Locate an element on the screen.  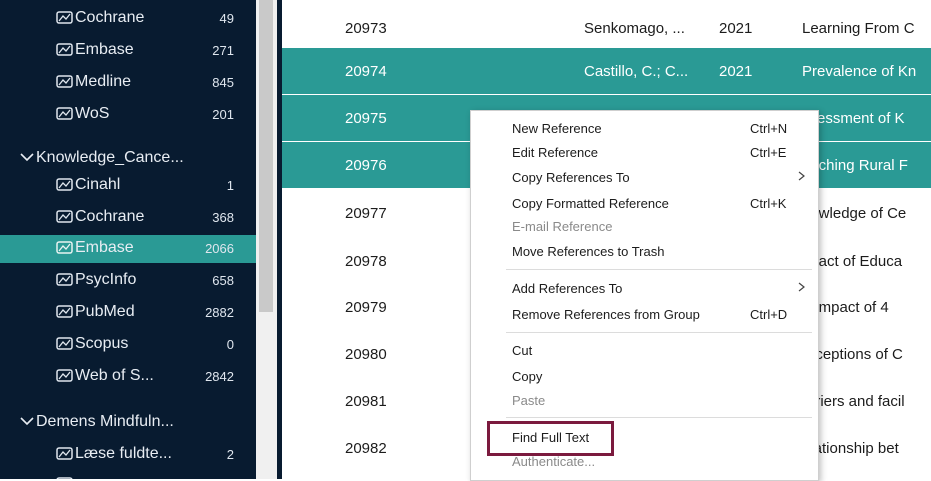
sidebar-item-pubmed: PubMed 2882 is located at coordinates (128, 313).